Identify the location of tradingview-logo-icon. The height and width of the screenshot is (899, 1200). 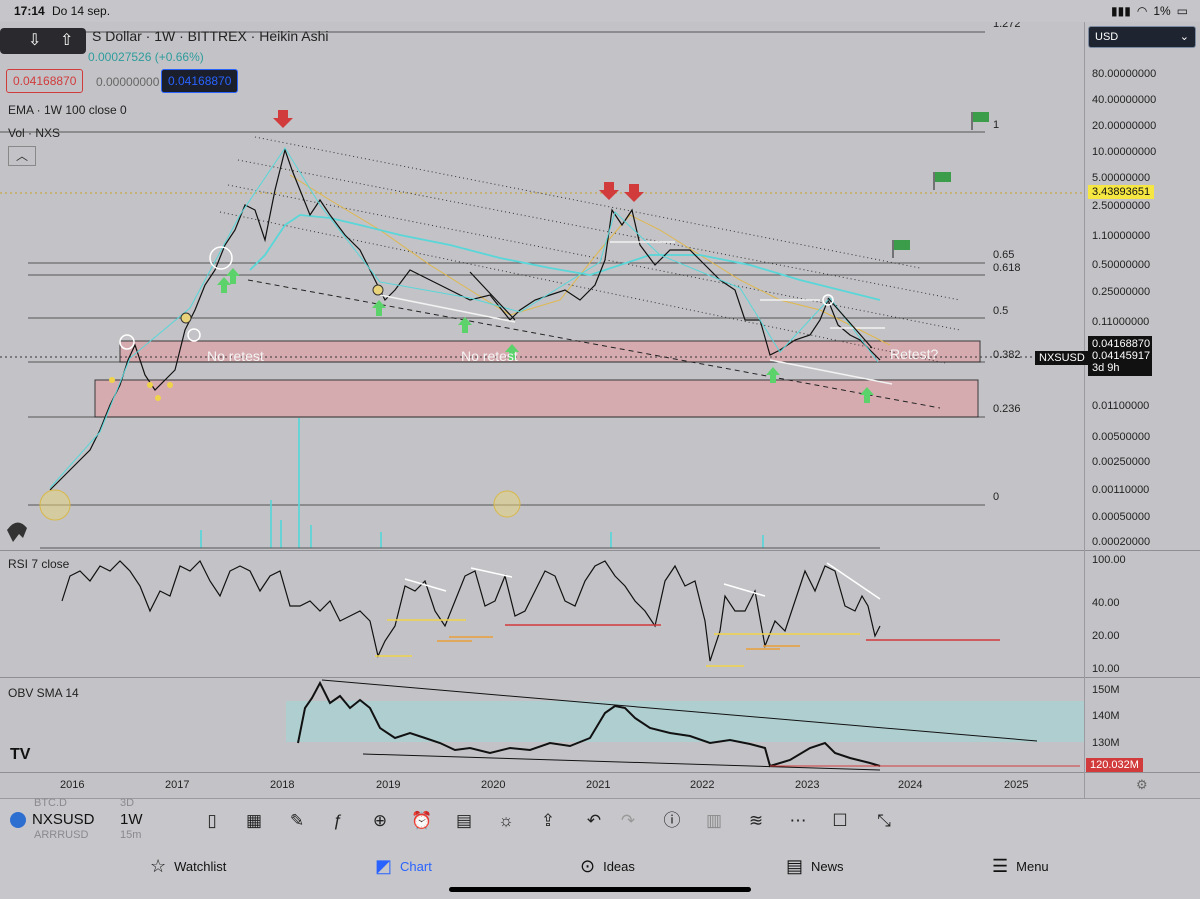
(17, 532).